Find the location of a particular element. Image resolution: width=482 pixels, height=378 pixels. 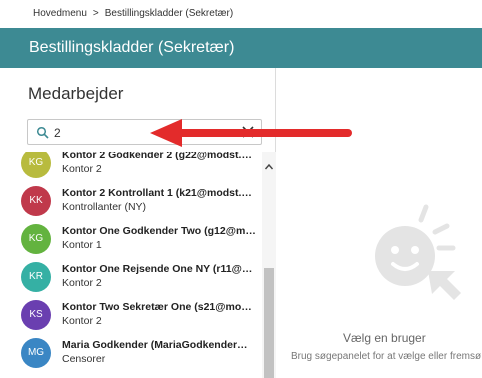

breadcrumb-current: Bestillingskladder (Sekretær) is located at coordinates (169, 13).